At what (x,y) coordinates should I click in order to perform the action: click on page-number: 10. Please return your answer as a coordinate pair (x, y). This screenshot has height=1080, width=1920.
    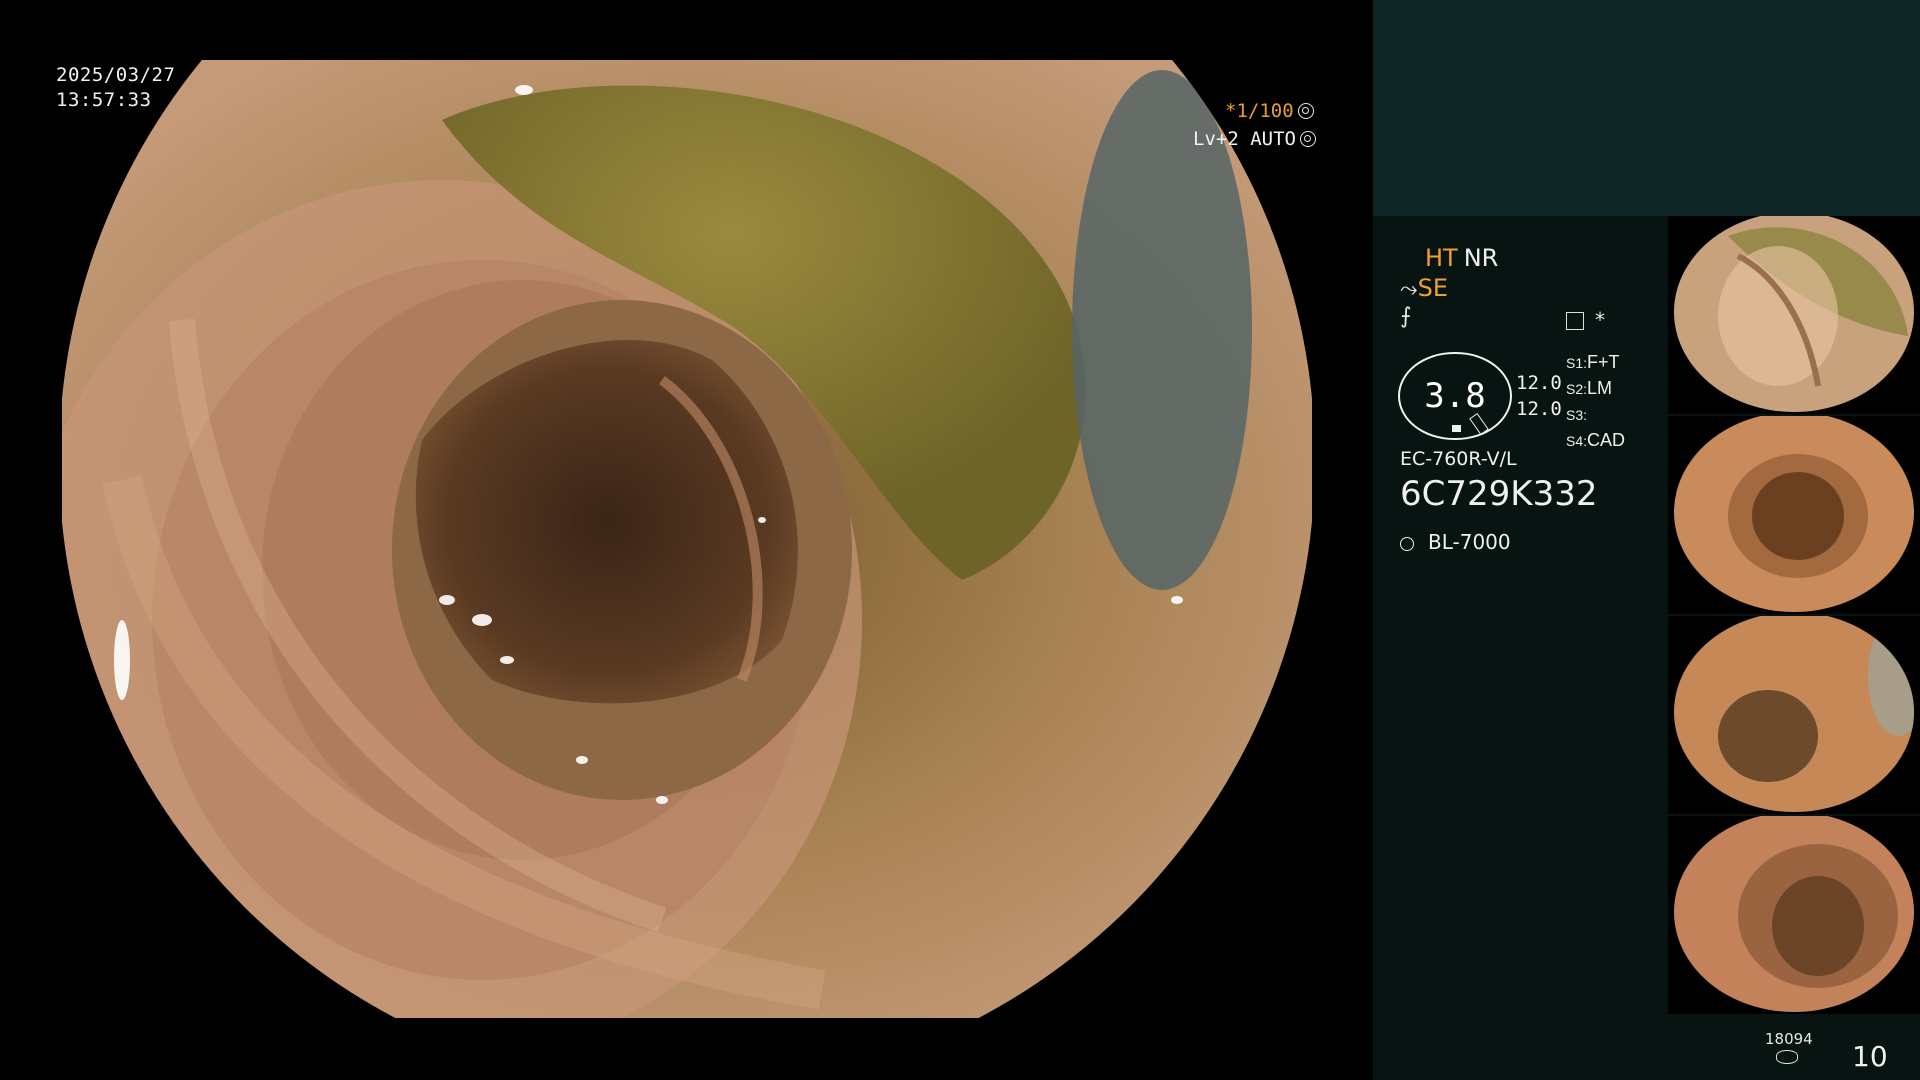
    Looking at the image, I should click on (1870, 1056).